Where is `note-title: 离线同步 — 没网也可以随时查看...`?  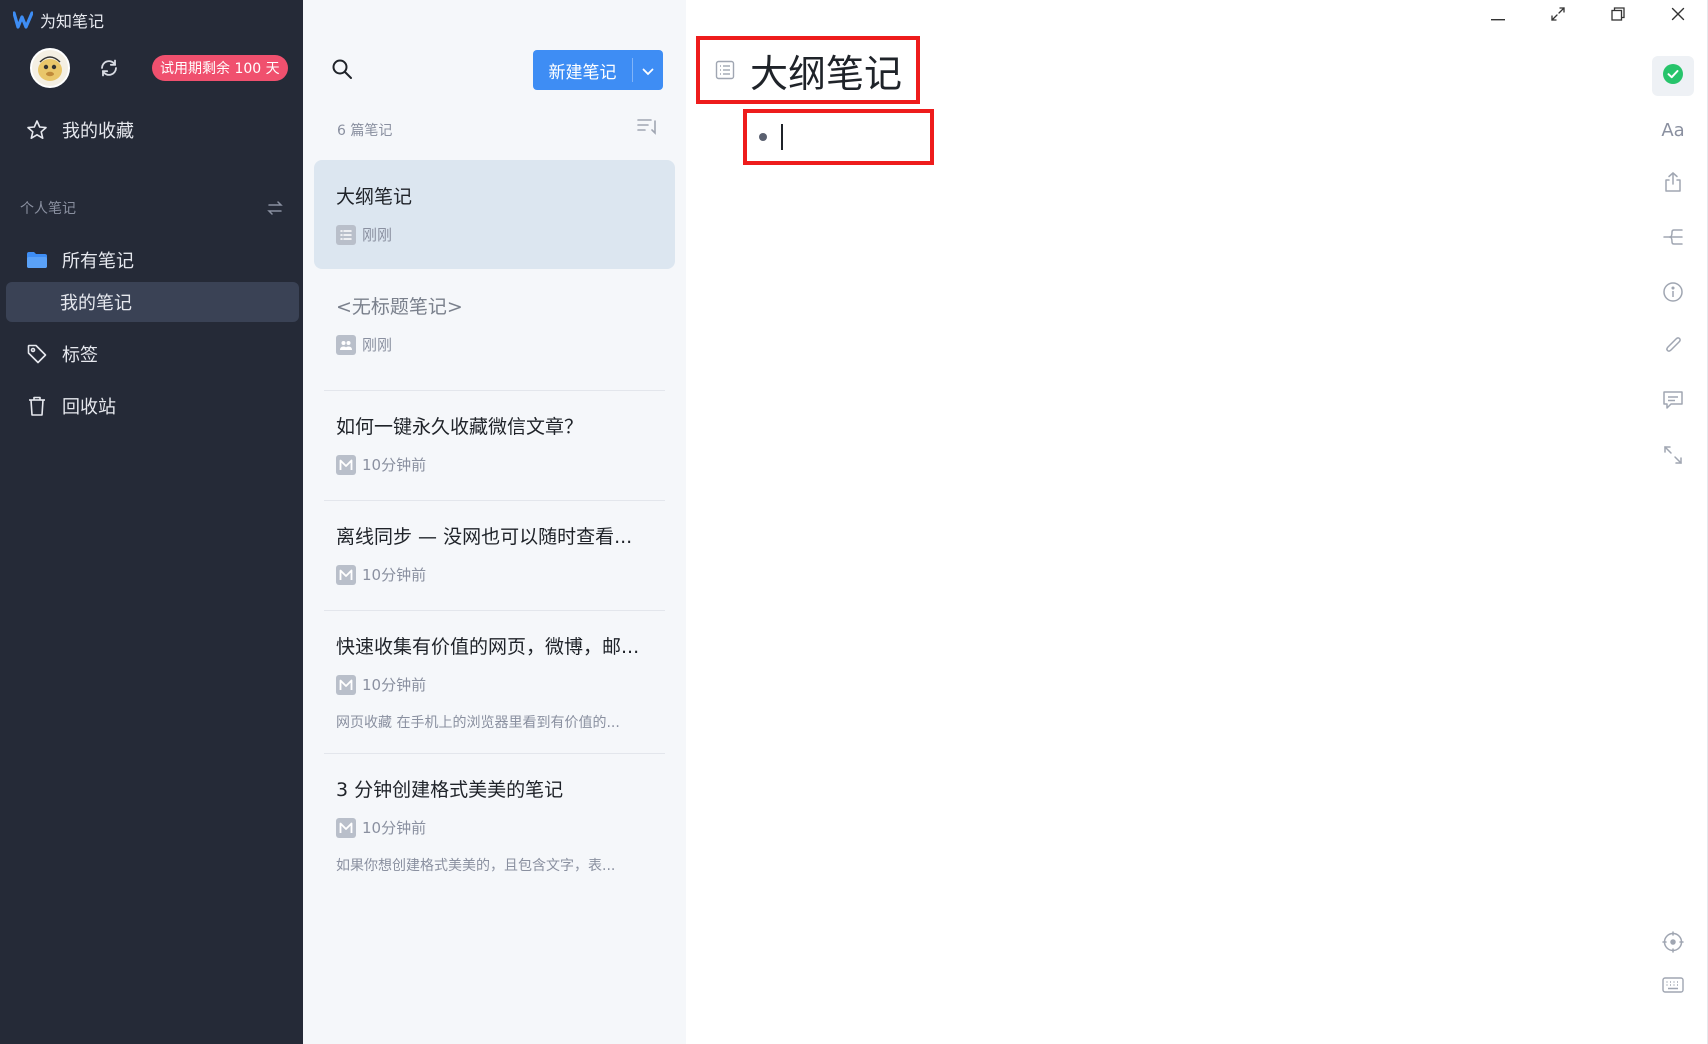 note-title: 离线同步 — 没网也可以随时查看... is located at coordinates (484, 537).